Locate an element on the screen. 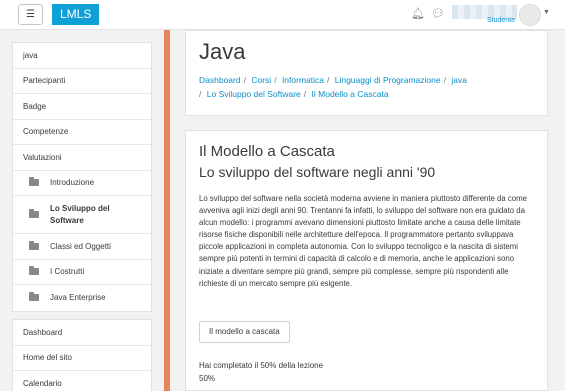  breadcrumb-item: java is located at coordinates (459, 80).